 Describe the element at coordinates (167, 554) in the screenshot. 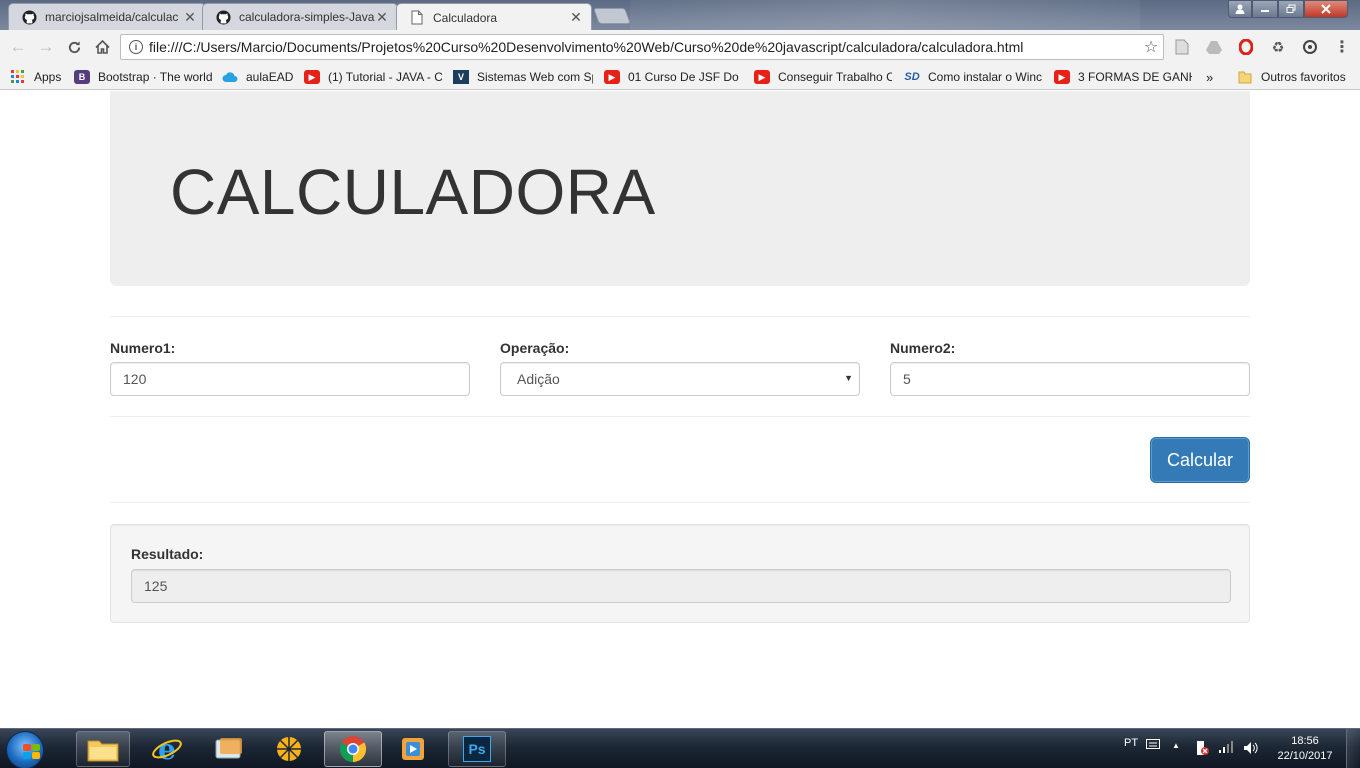

I see `resultado-label: Resultado:` at that location.